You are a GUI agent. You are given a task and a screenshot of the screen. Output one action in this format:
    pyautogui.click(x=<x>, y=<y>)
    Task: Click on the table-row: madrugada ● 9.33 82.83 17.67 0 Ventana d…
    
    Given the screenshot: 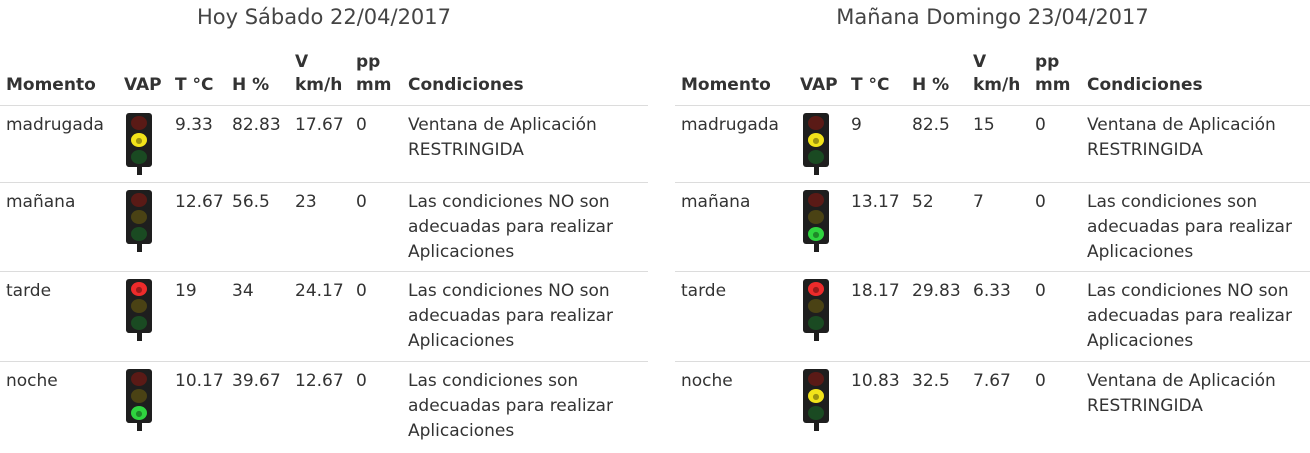 What is the action you would take?
    pyautogui.click(x=324, y=144)
    